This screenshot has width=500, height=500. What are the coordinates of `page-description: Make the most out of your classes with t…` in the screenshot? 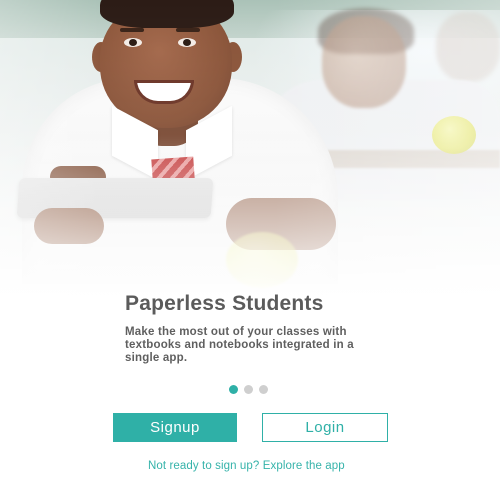 It's located at (239, 345).